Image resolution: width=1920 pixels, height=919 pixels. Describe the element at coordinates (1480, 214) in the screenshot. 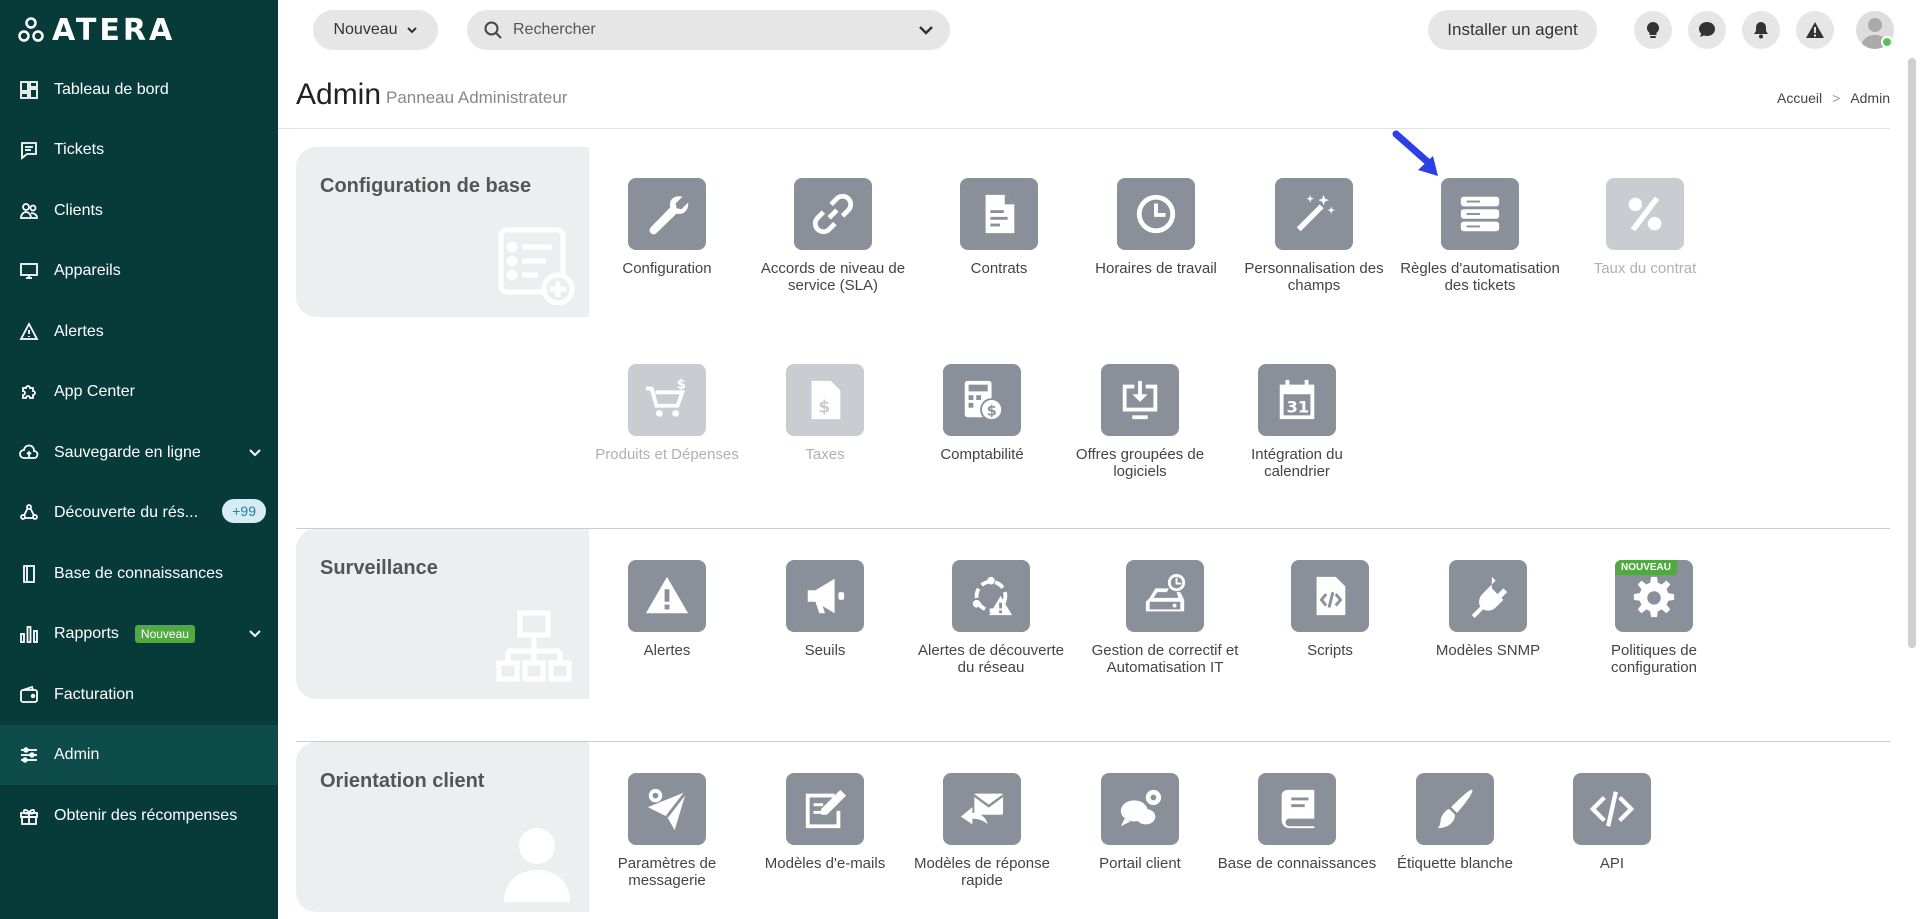

I see `server-stack-icon` at that location.